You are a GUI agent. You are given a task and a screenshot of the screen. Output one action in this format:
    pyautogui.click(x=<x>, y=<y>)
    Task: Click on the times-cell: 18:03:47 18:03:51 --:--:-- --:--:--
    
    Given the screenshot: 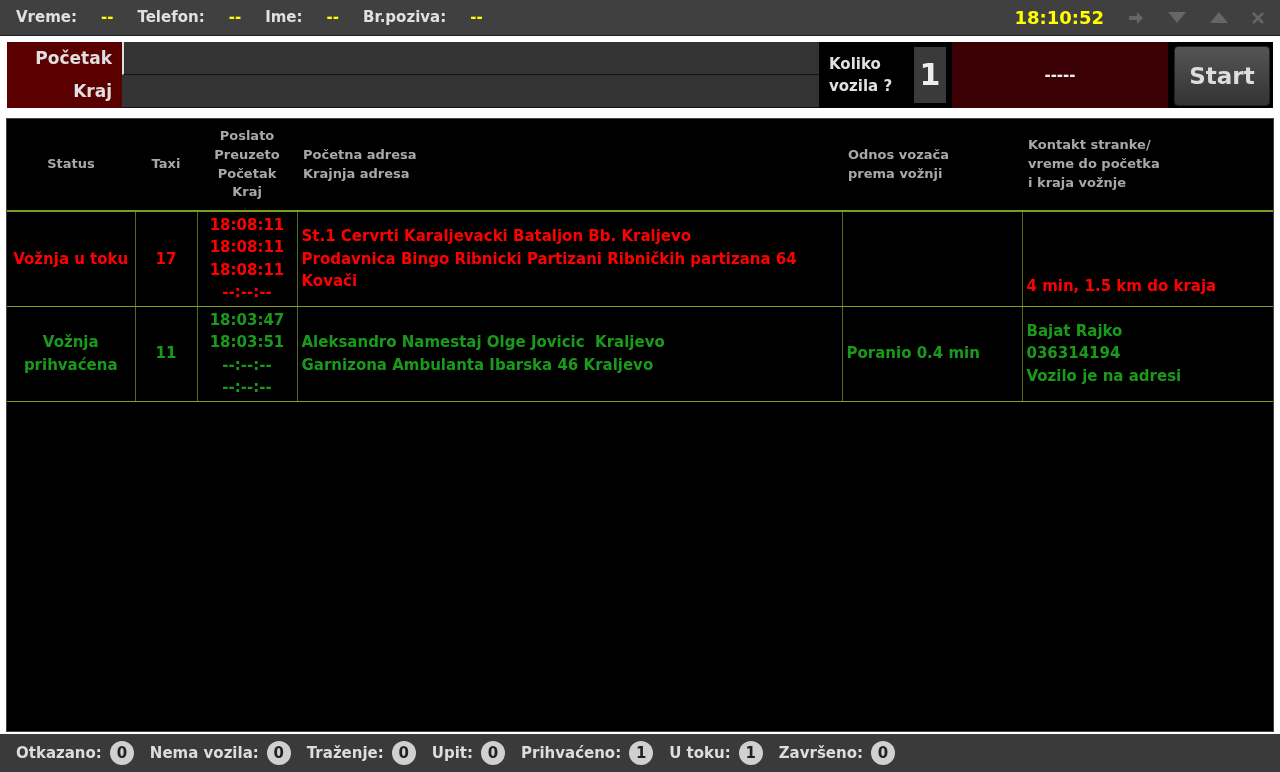 What is the action you would take?
    pyautogui.click(x=247, y=353)
    